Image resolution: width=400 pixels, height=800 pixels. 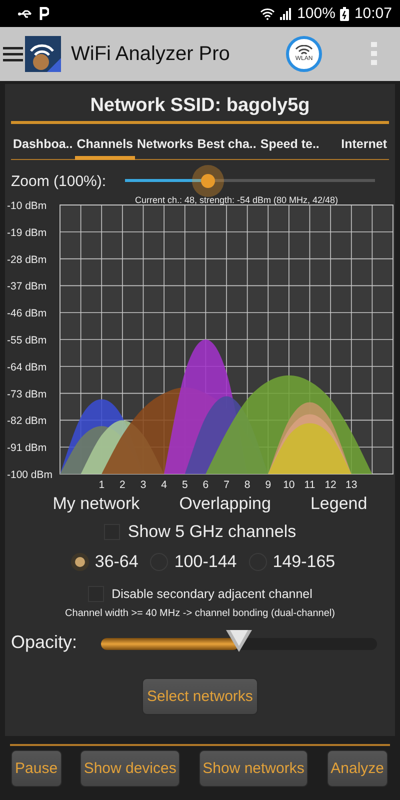 What do you see at coordinates (143, 485) in the screenshot?
I see `x-tick-label: 3` at bounding box center [143, 485].